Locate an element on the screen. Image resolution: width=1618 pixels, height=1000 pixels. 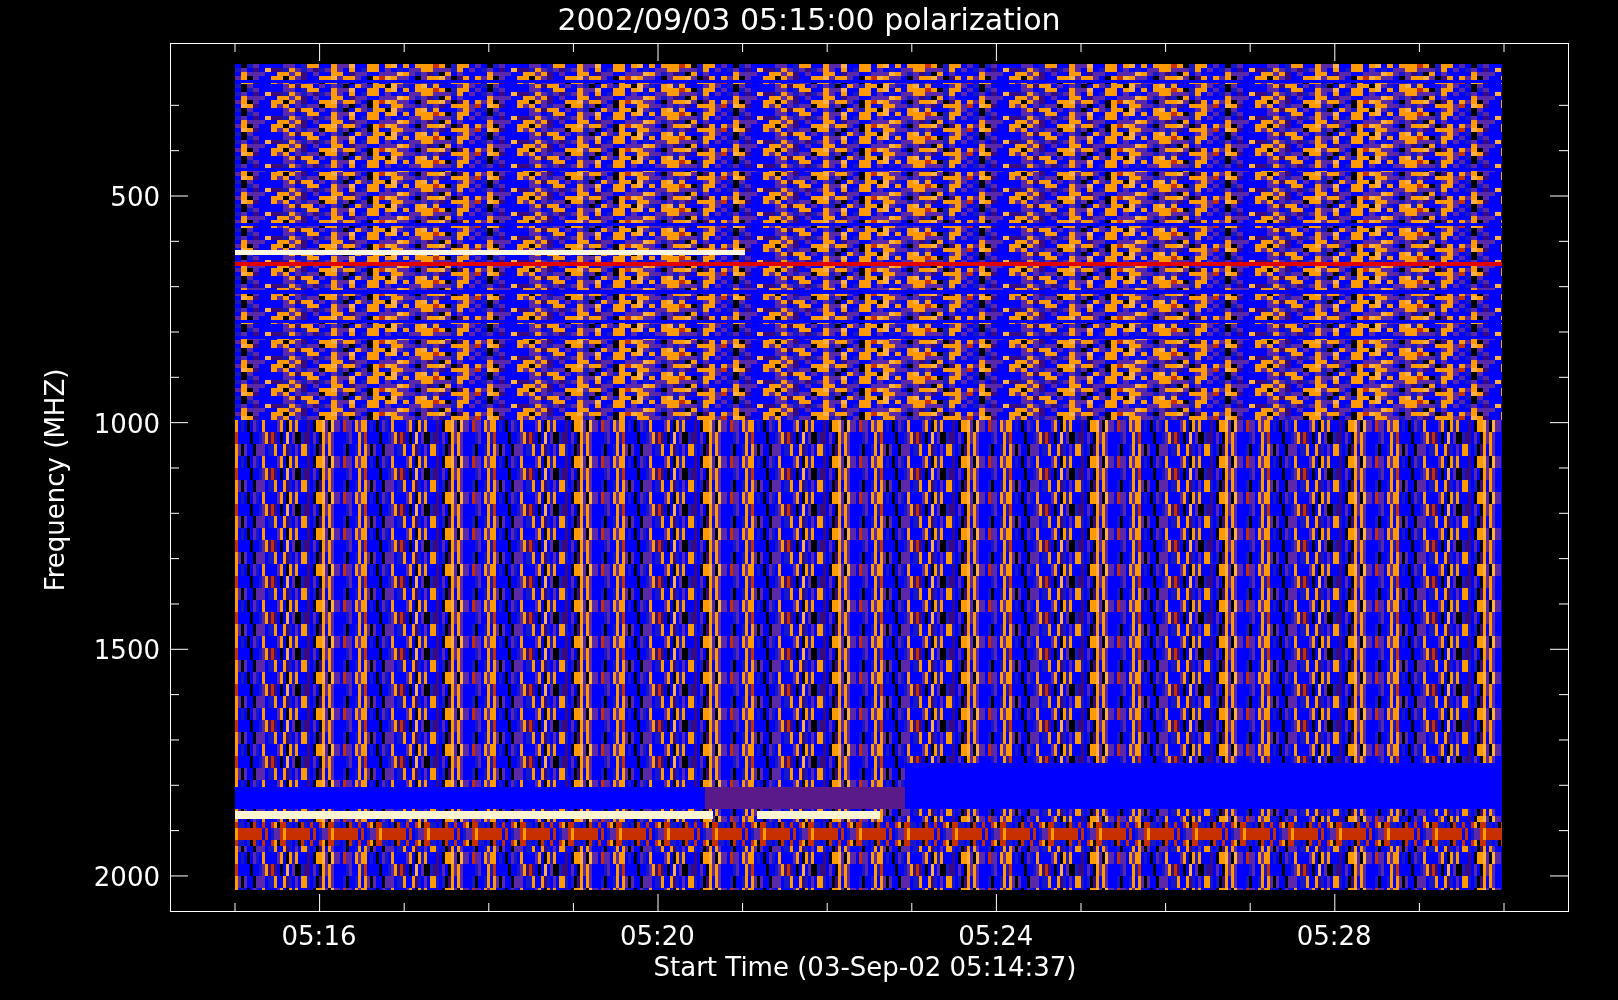
y-tick-label: 500 is located at coordinates (135, 197).